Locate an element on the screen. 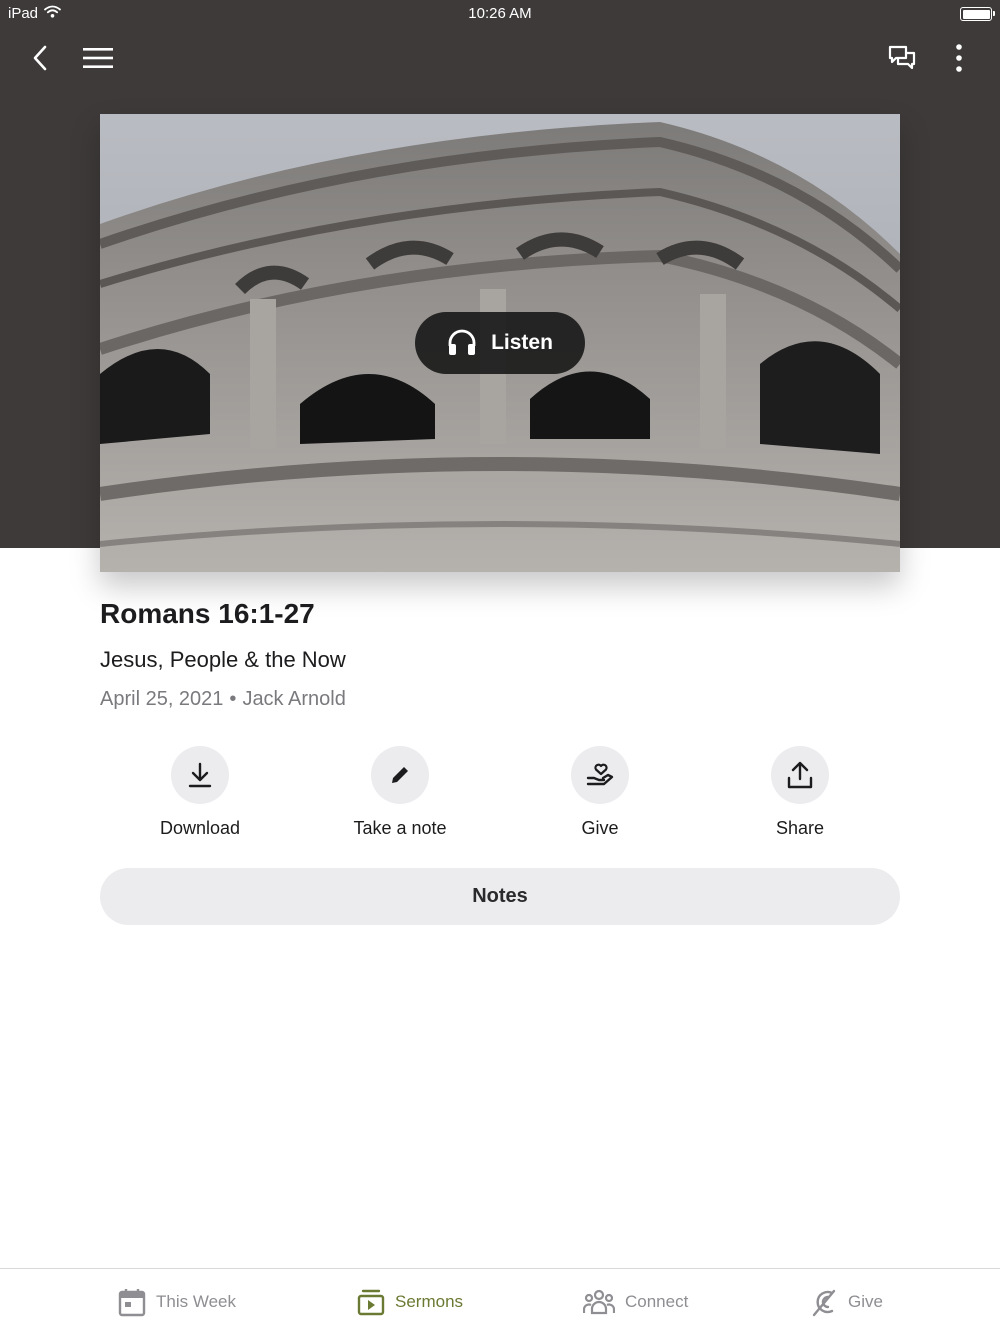 This screenshot has width=1000, height=1334. give-label: Give is located at coordinates (600, 828).